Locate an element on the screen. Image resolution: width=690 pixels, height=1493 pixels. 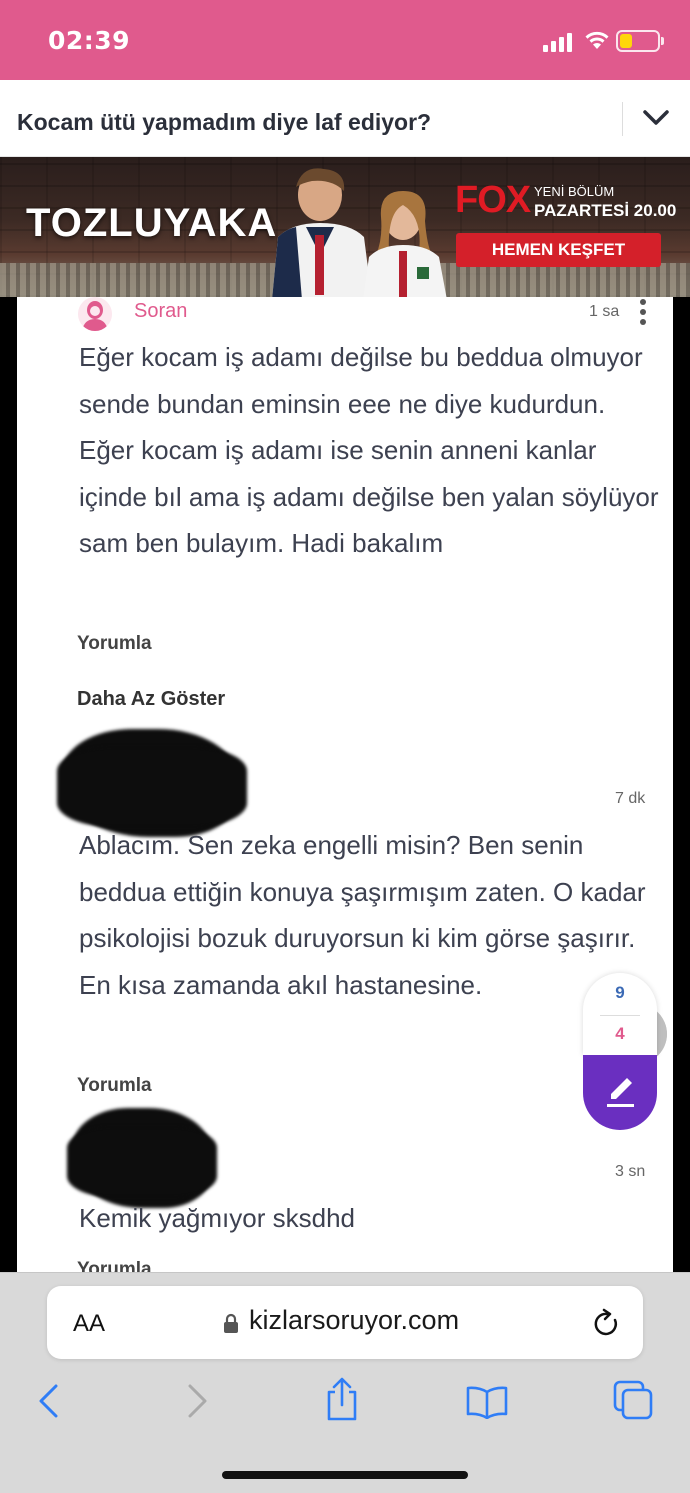
tabs-icon is located at coordinates (633, 1400).